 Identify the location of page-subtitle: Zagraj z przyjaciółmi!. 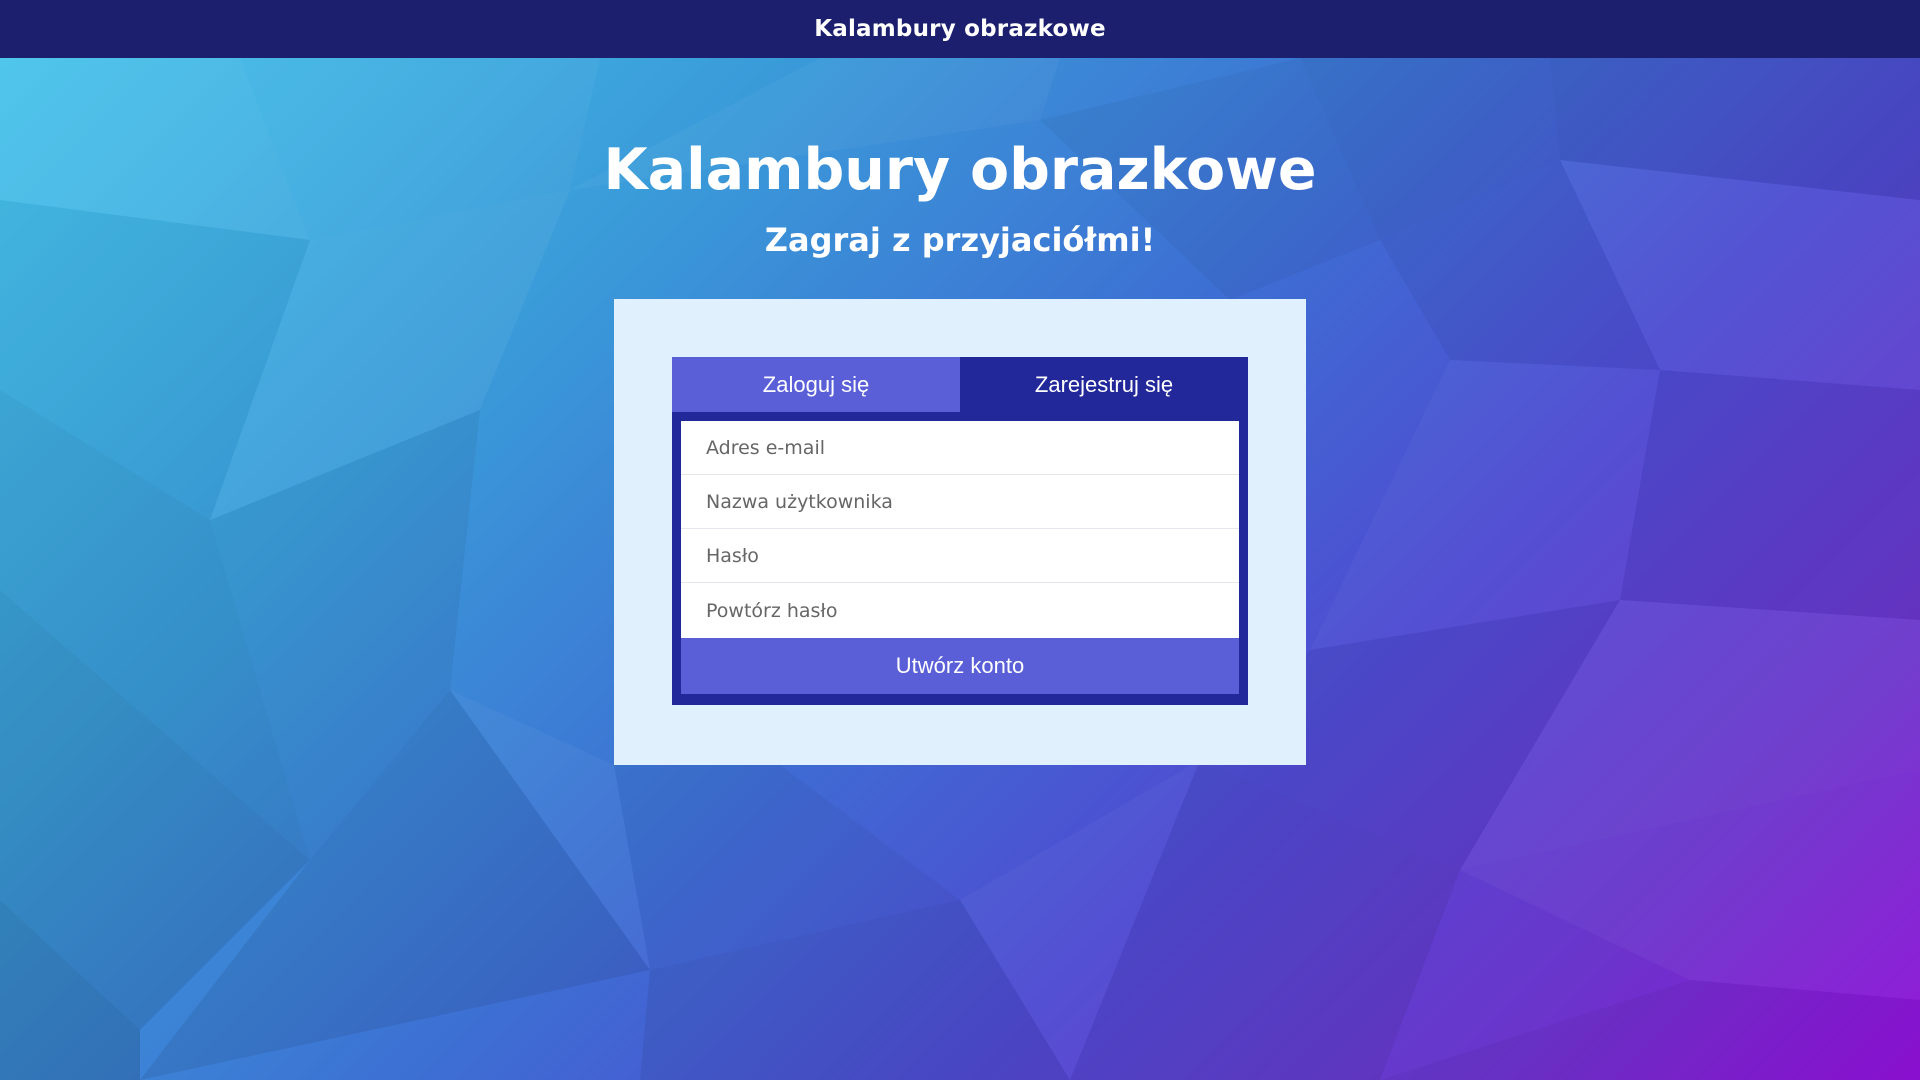
(960, 240).